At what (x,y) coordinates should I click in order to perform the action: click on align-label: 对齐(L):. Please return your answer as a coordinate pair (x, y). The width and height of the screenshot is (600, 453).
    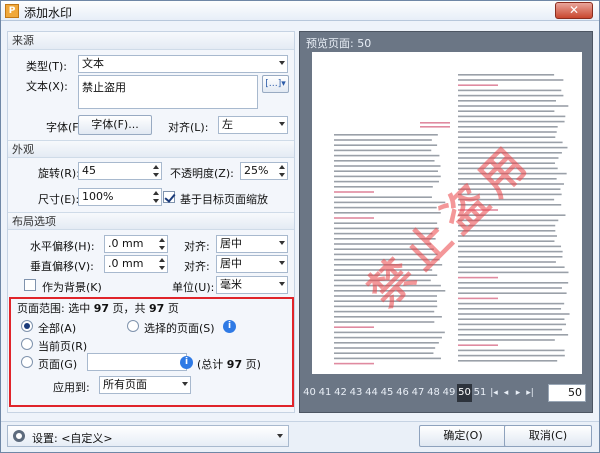
    Looking at the image, I should click on (188, 127).